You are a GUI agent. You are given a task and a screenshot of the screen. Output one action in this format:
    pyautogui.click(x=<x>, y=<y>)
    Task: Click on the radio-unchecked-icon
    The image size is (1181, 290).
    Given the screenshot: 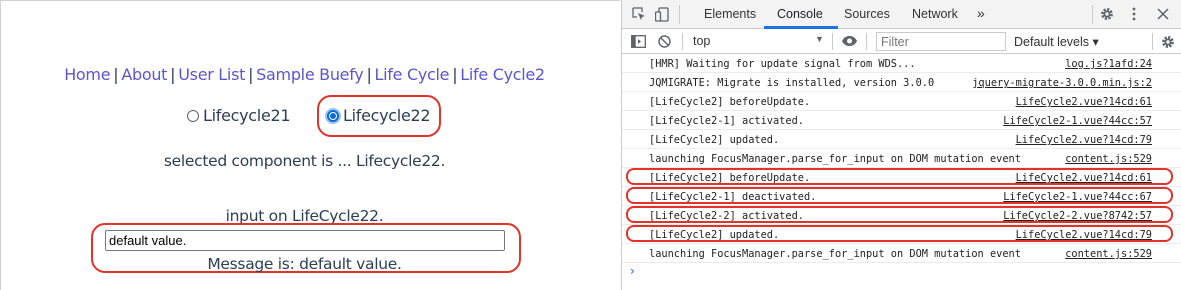 What is the action you would take?
    pyautogui.click(x=193, y=115)
    